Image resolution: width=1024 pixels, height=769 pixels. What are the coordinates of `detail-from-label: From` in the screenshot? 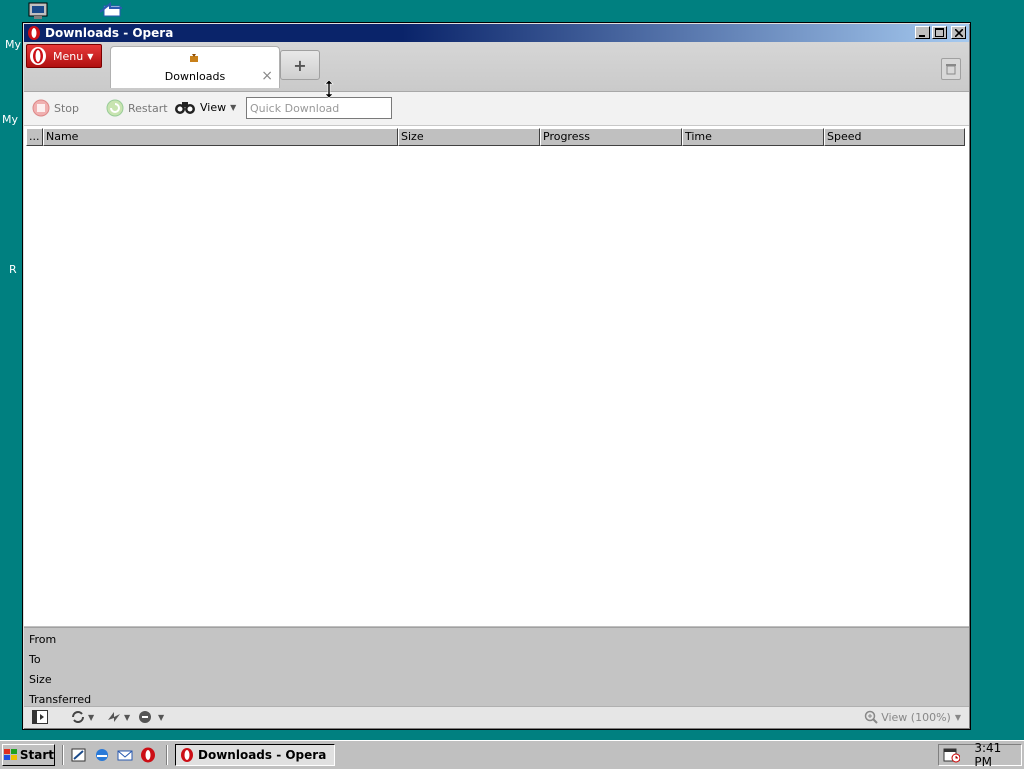 It's located at (43, 639).